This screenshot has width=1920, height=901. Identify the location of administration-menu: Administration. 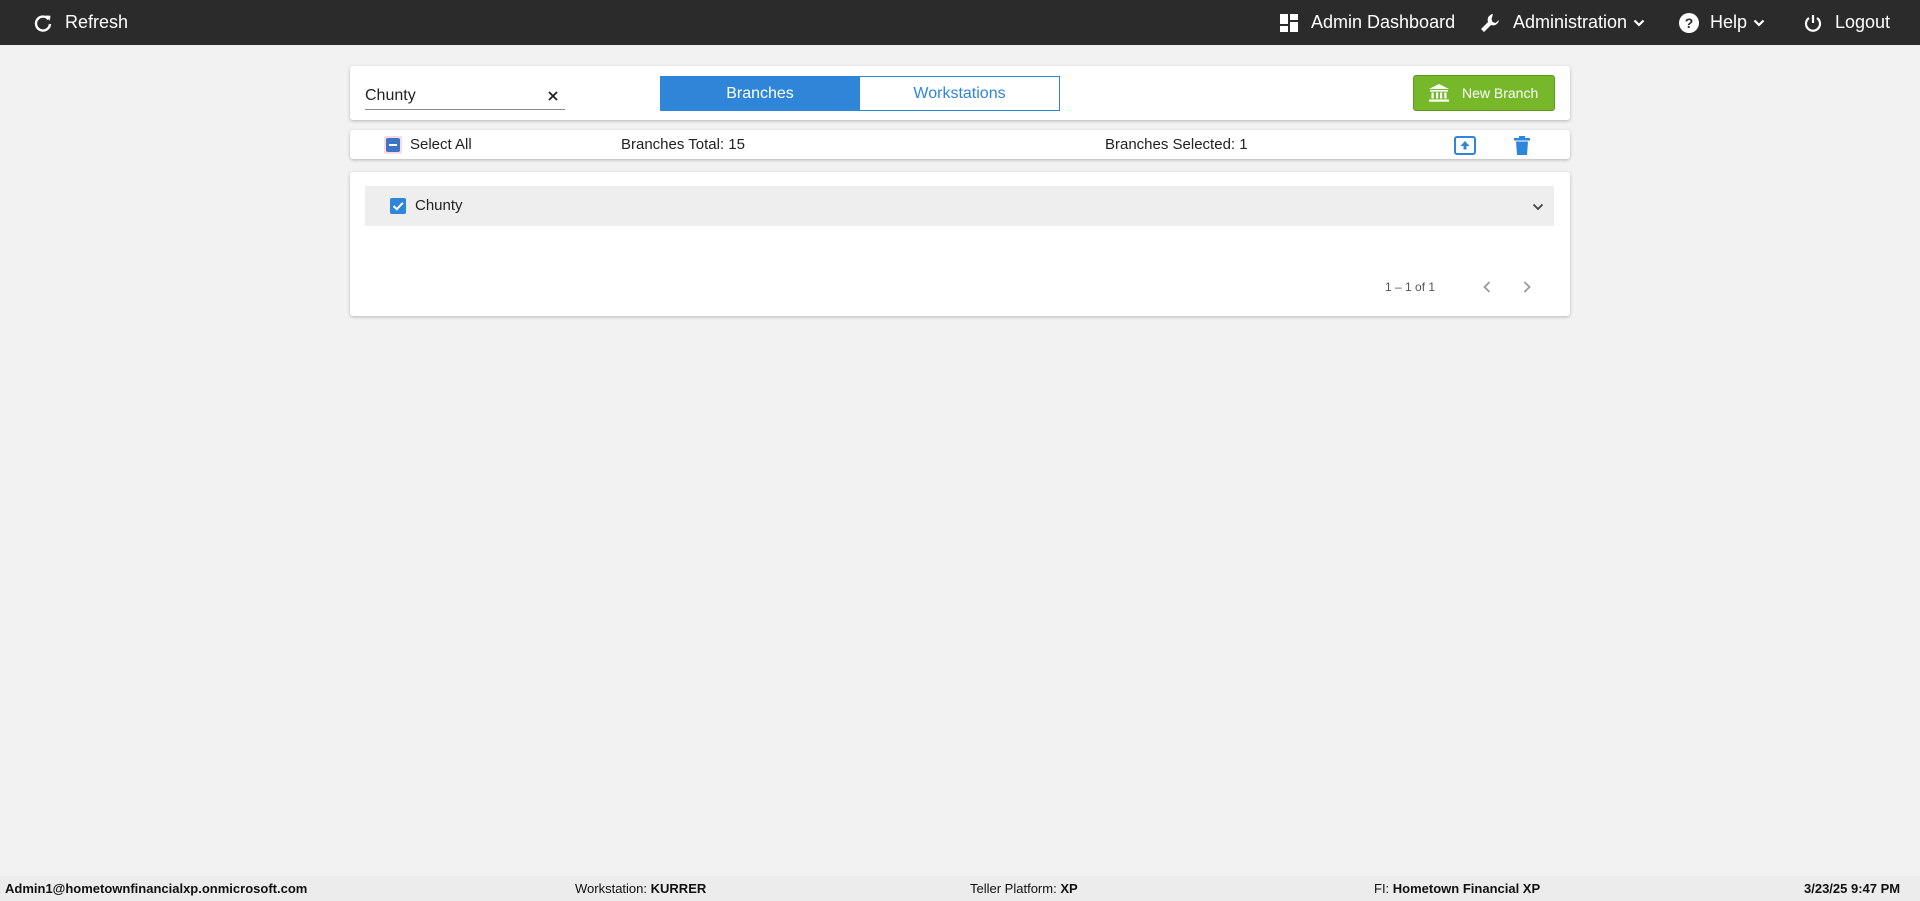
(1562, 22).